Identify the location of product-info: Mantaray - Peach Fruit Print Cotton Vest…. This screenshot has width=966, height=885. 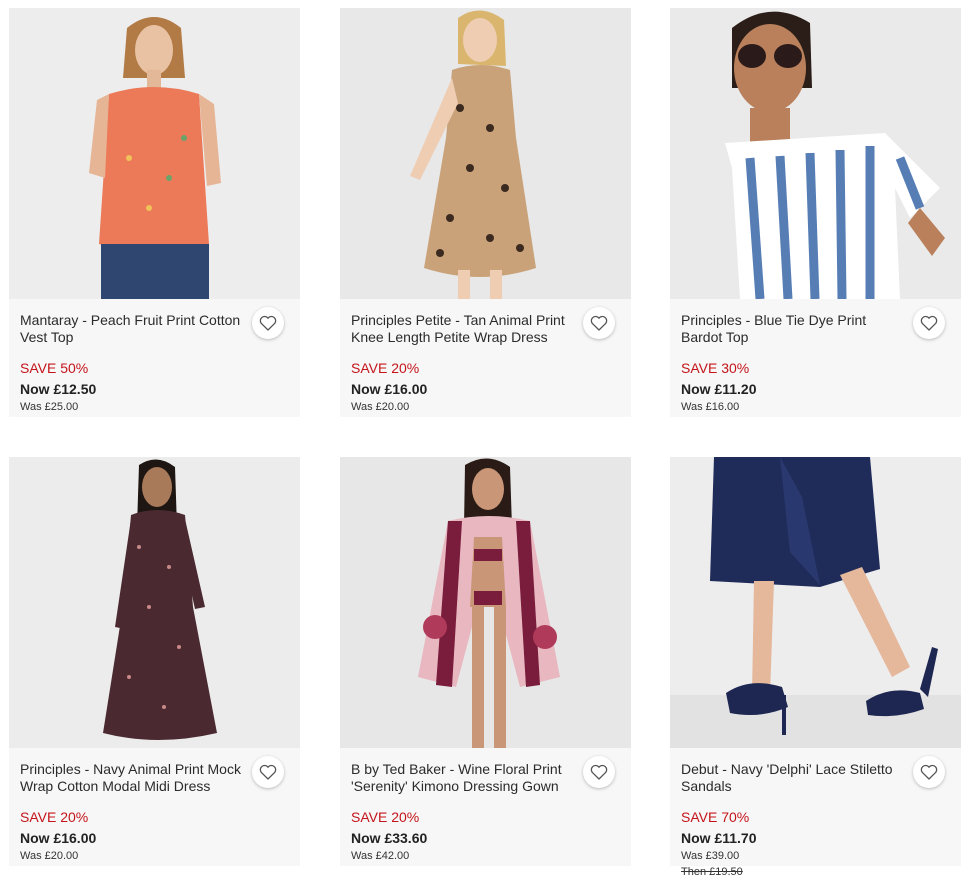
(154, 358).